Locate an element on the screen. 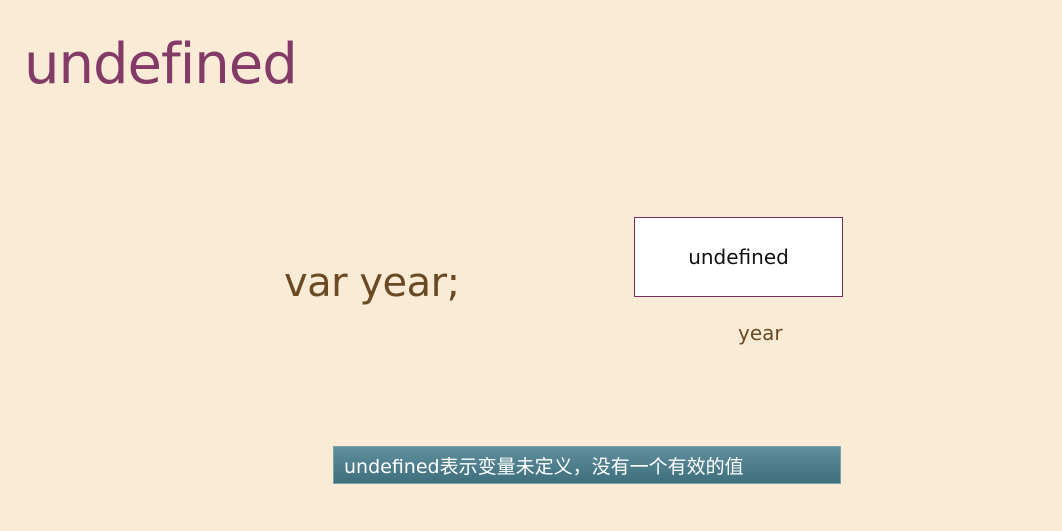 This screenshot has height=531, width=1062. variable-value: undefined is located at coordinates (738, 257).